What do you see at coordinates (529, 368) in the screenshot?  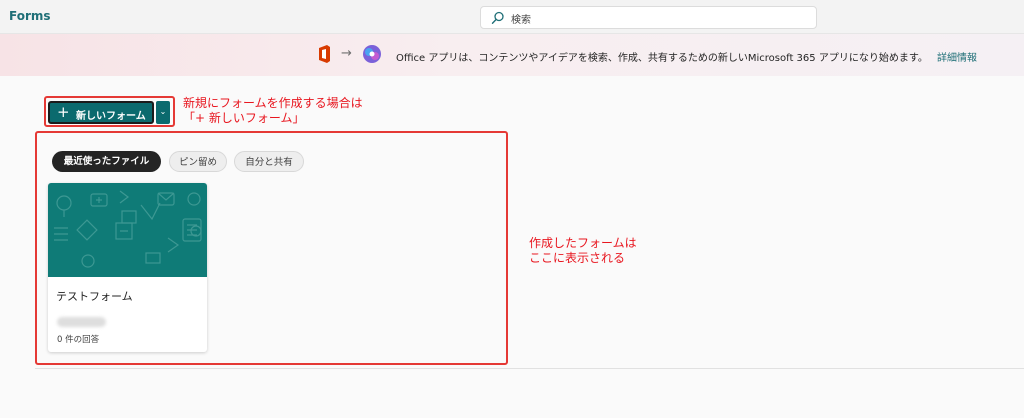 I see `content-divider` at bounding box center [529, 368].